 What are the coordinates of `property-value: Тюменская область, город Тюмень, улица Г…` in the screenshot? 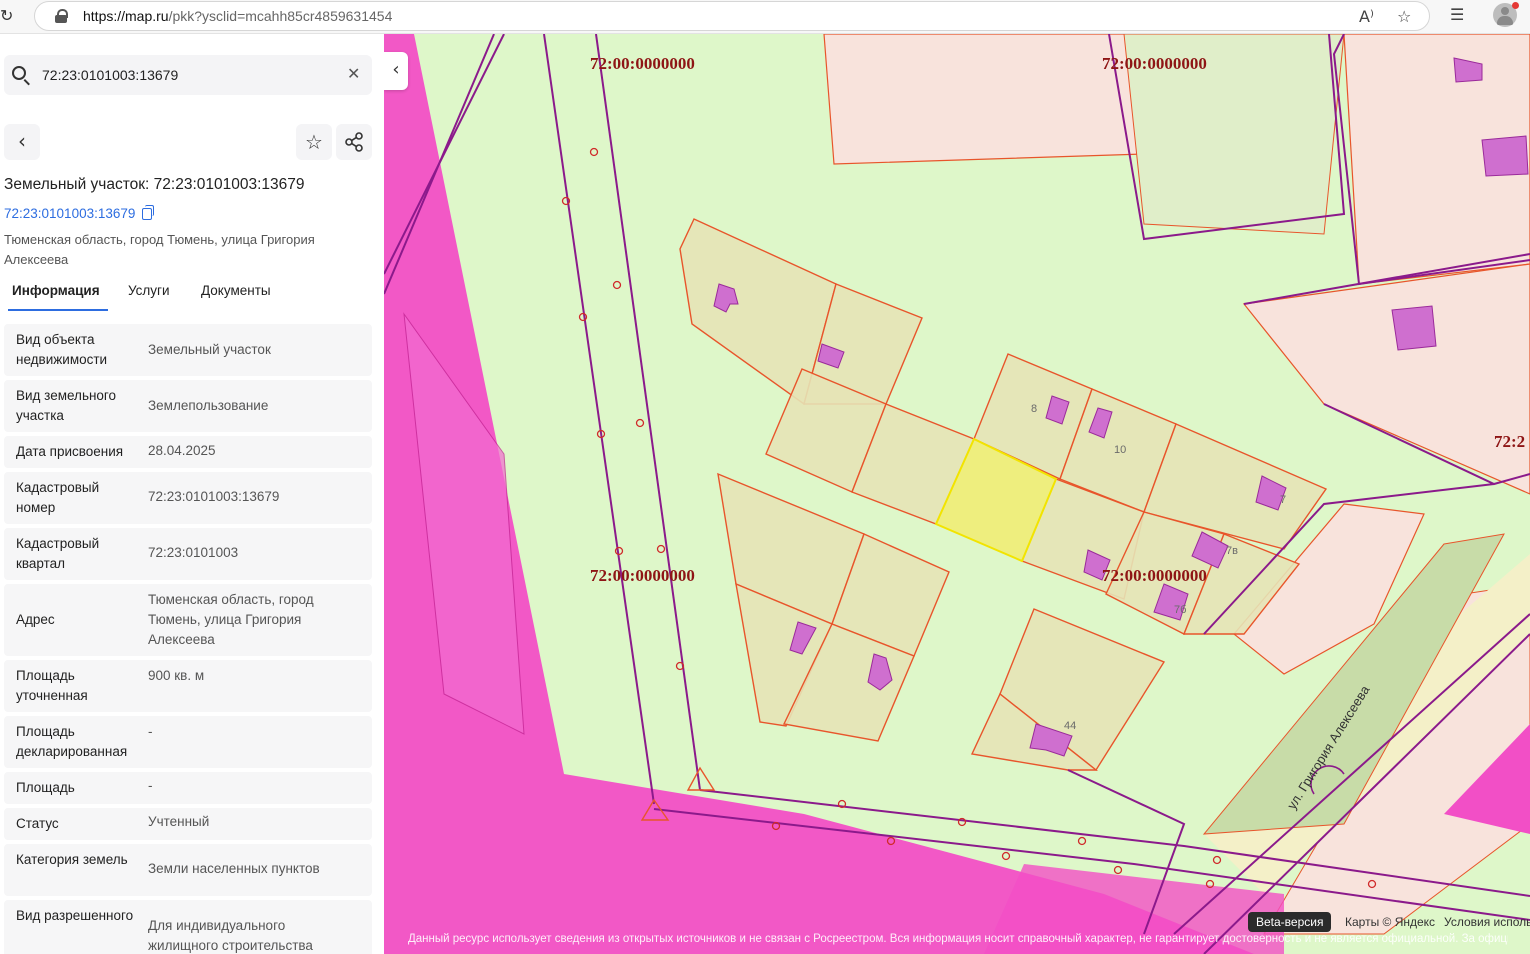 It's located at (231, 619).